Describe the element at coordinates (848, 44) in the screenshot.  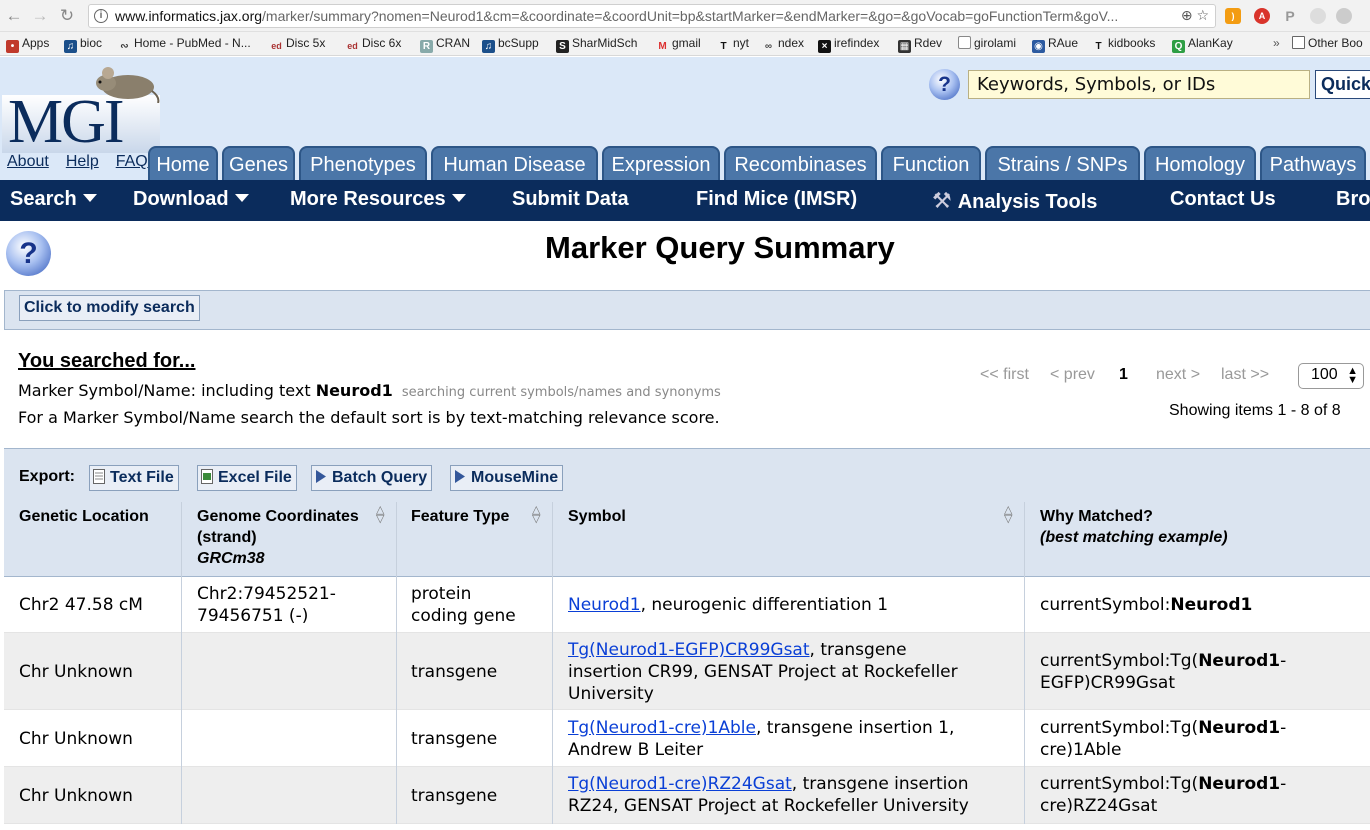
I see `bookmark-irefindex: × irefindex` at that location.